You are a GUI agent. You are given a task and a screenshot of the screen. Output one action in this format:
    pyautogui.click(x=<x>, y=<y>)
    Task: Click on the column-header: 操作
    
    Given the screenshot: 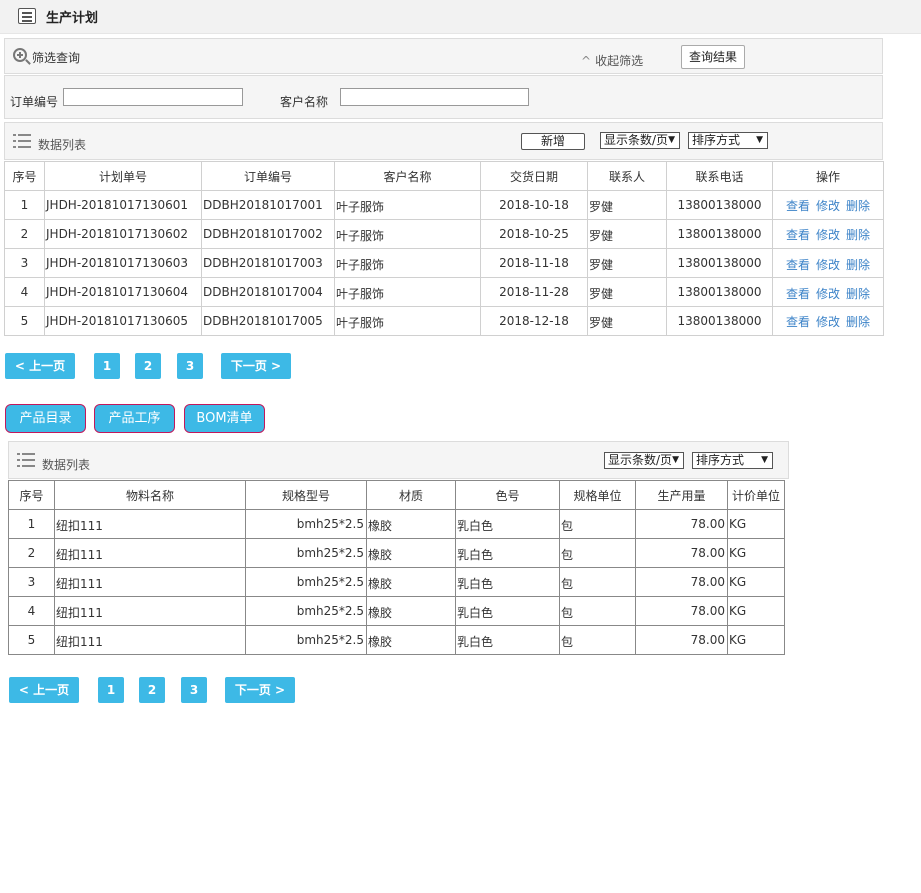 What is the action you would take?
    pyautogui.click(x=828, y=176)
    